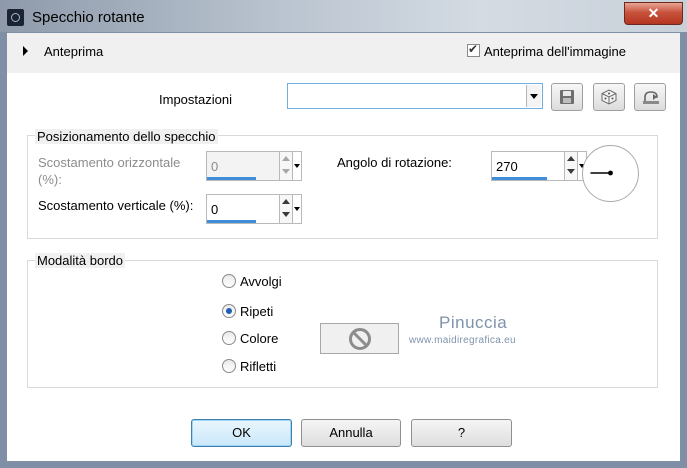 This screenshot has width=687, height=468. I want to click on radio-avvolgi, so click(229, 281).